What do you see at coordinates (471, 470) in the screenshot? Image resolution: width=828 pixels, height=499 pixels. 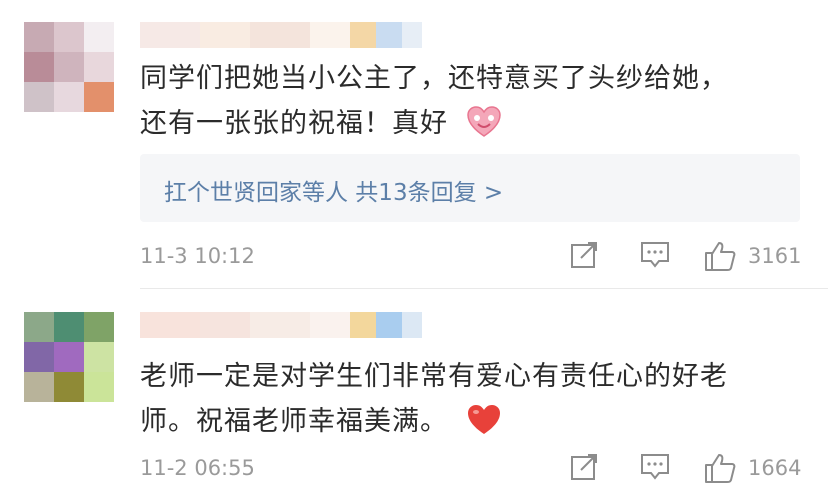 I see `comment-meta: 11-2 06:55 1664` at bounding box center [471, 470].